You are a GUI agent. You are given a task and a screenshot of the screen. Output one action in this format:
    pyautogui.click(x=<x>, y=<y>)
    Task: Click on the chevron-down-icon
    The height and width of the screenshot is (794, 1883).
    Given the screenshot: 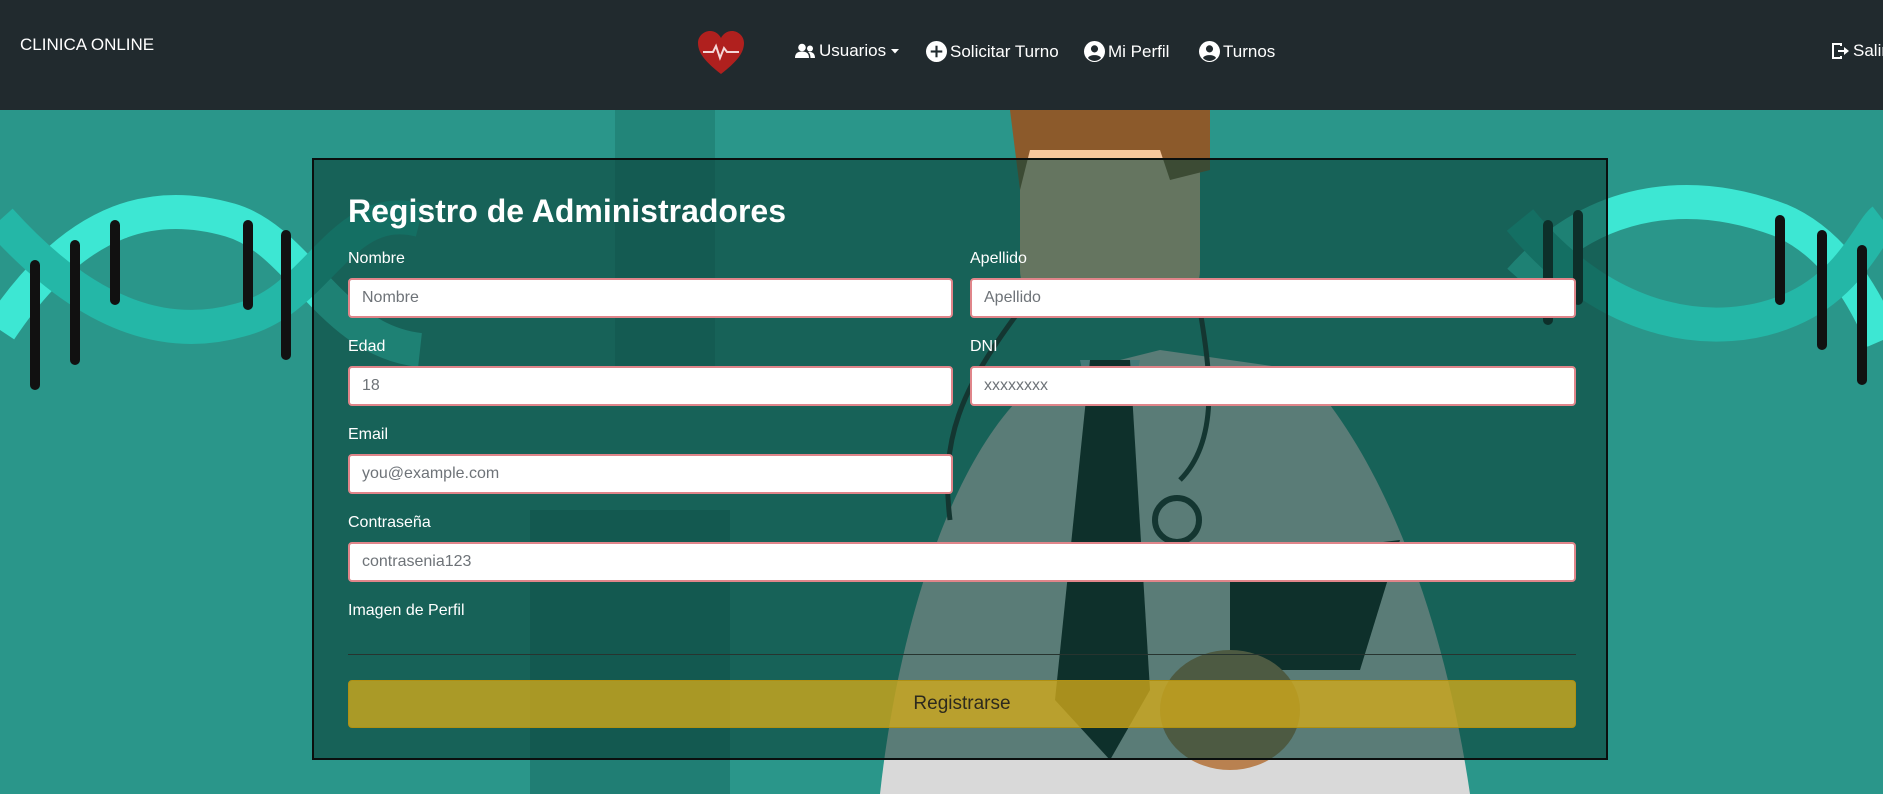 What is the action you would take?
    pyautogui.click(x=895, y=51)
    